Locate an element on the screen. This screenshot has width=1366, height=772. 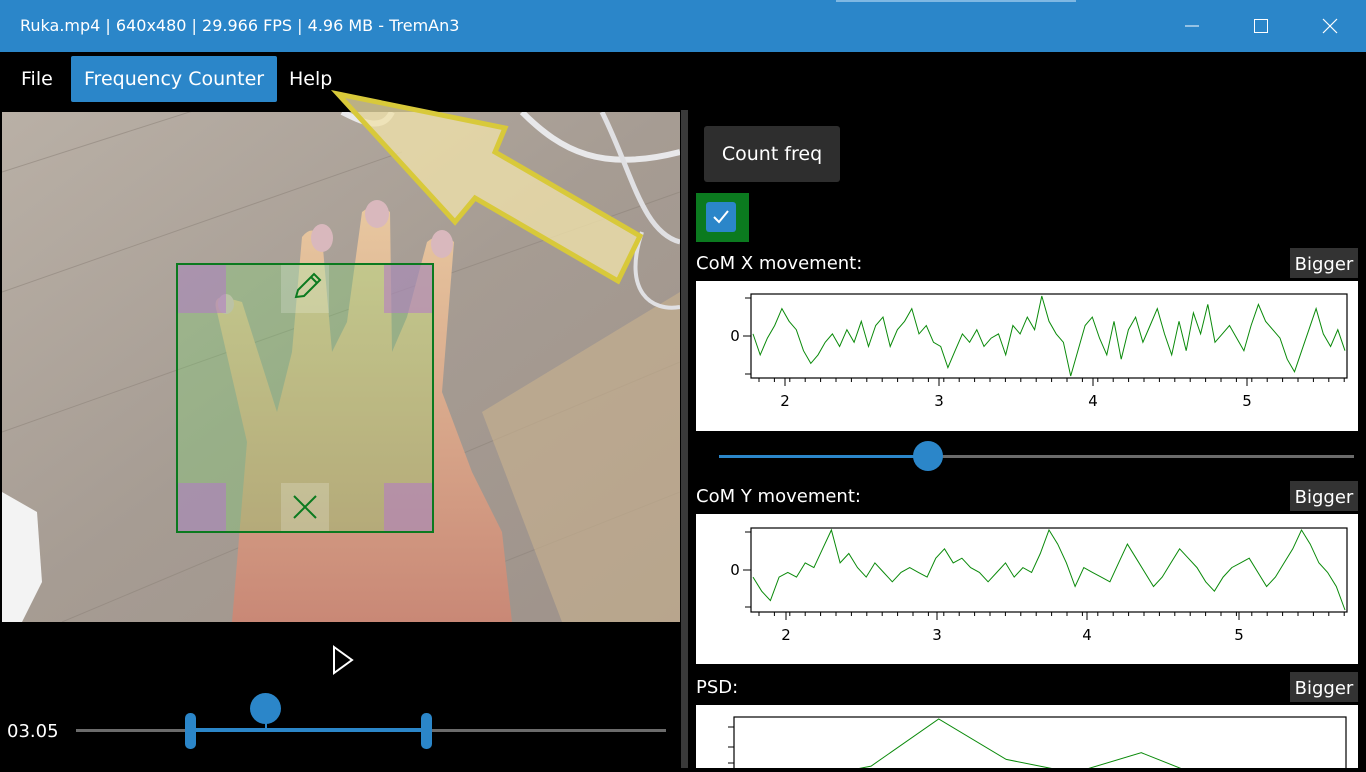
psd-chart is located at coordinates (1027, 738).